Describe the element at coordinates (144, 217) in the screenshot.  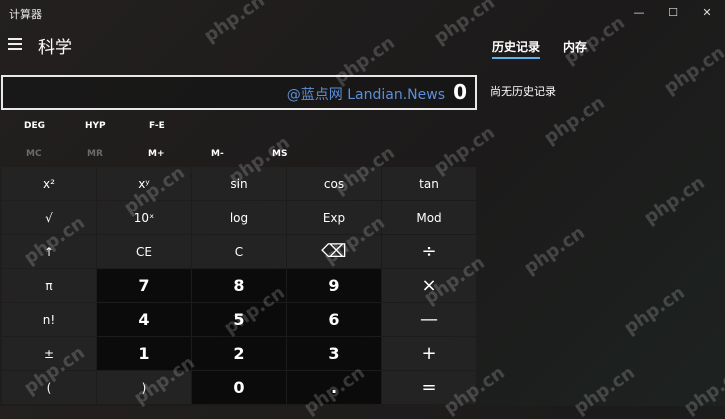
I see `ten-power-key: 10ˣ` at that location.